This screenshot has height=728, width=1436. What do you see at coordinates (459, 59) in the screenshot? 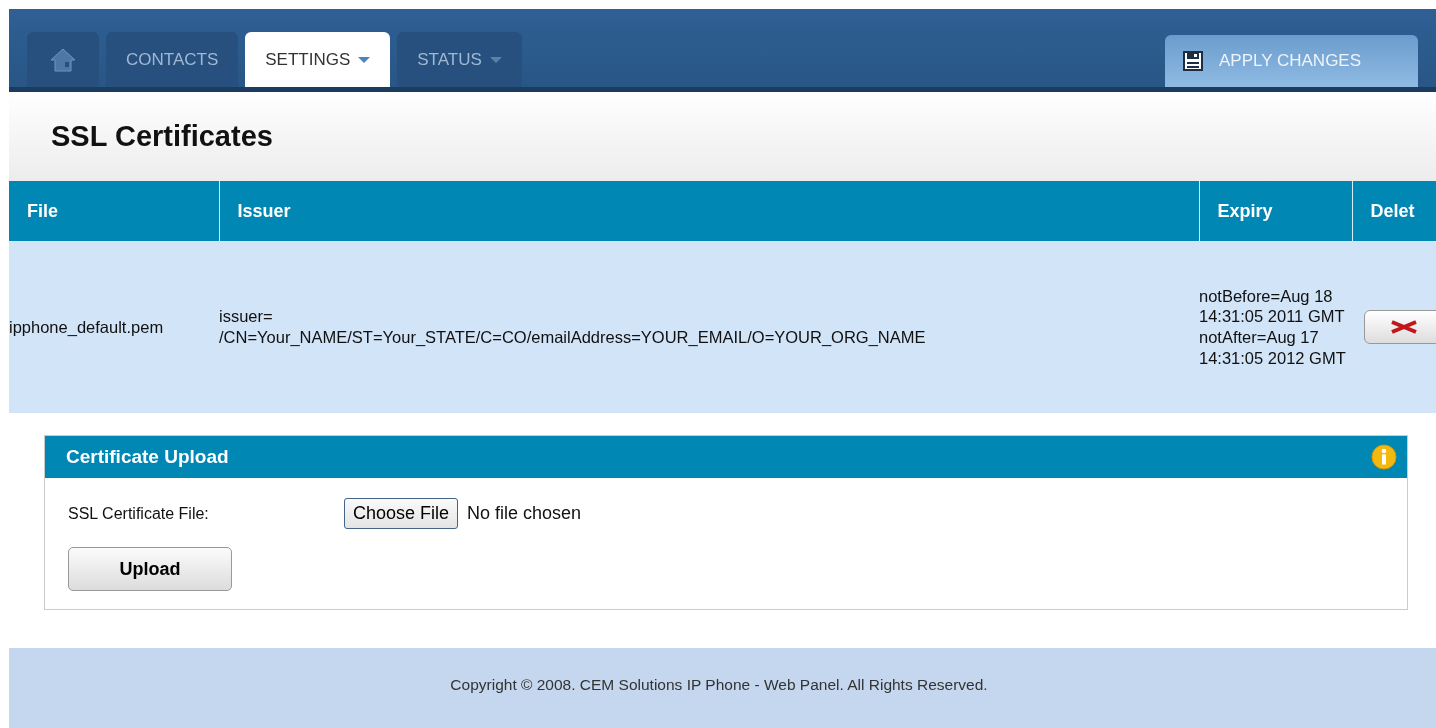
I see `nav-tab: STATUS` at bounding box center [459, 59].